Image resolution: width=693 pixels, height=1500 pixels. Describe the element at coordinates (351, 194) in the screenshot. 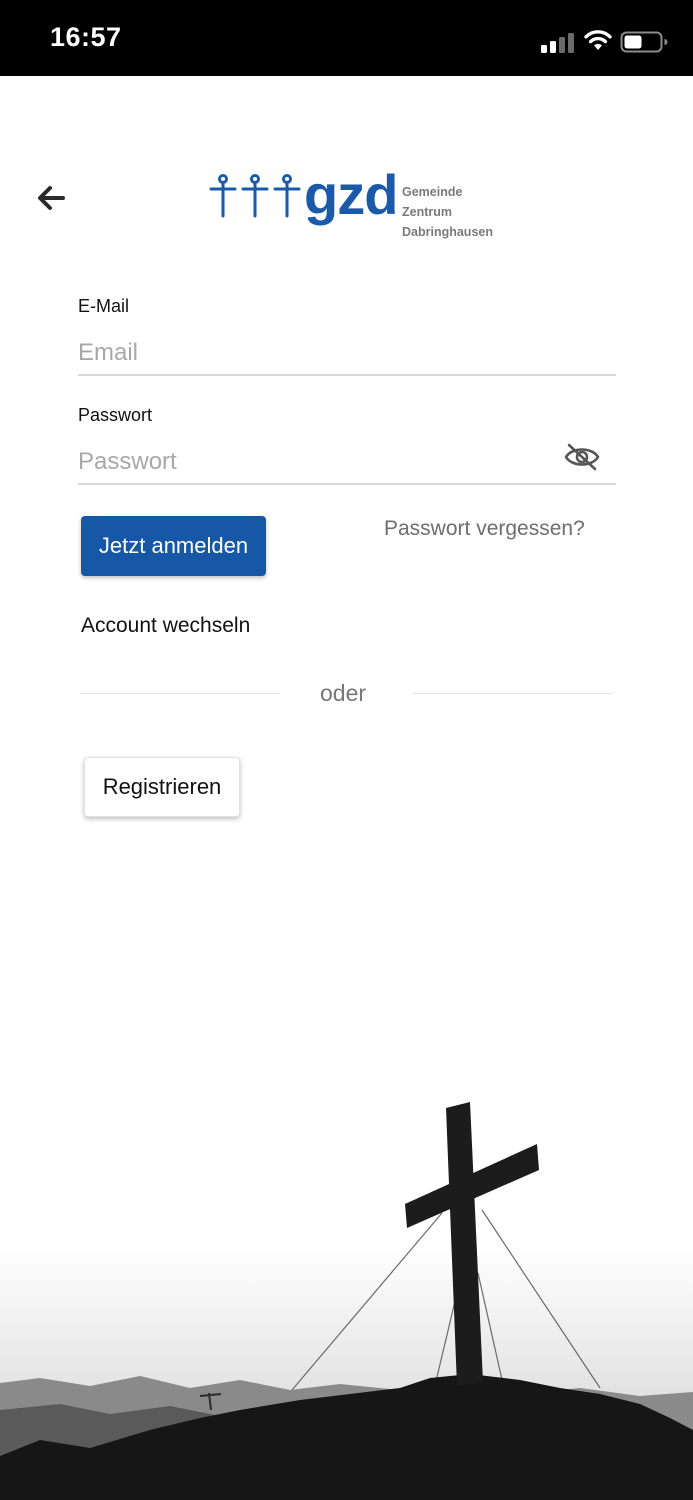

I see `logo-wordmark: gzd` at that location.